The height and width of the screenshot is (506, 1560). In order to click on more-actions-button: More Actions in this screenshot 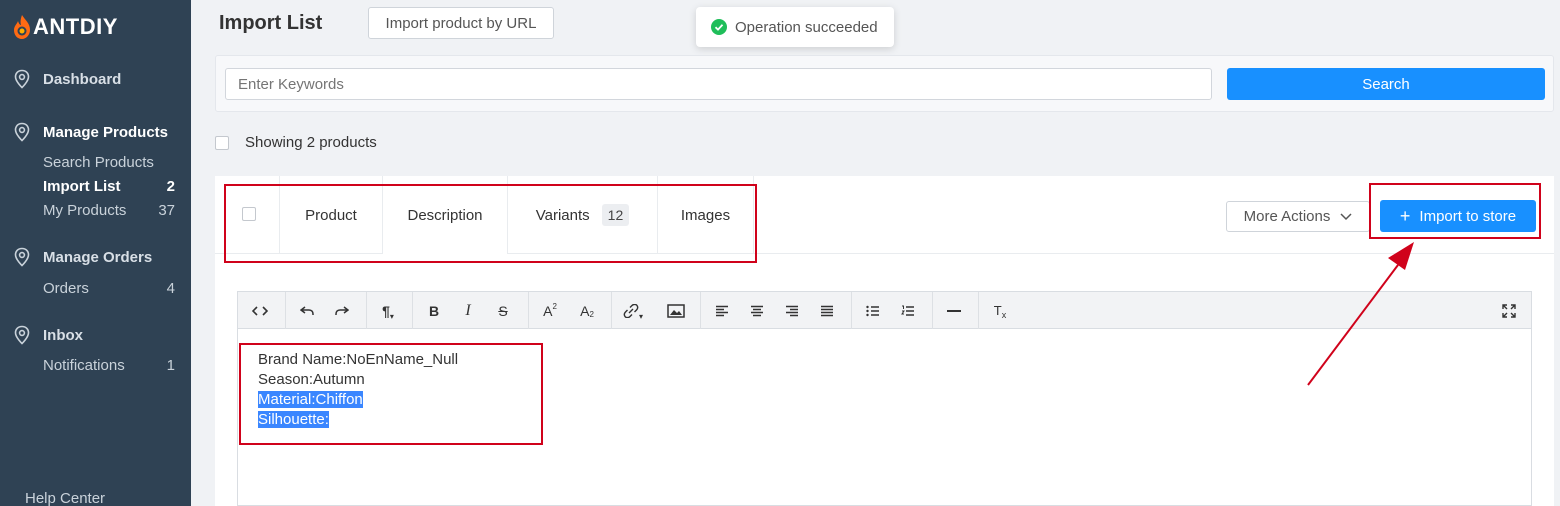, I will do `click(1298, 216)`.